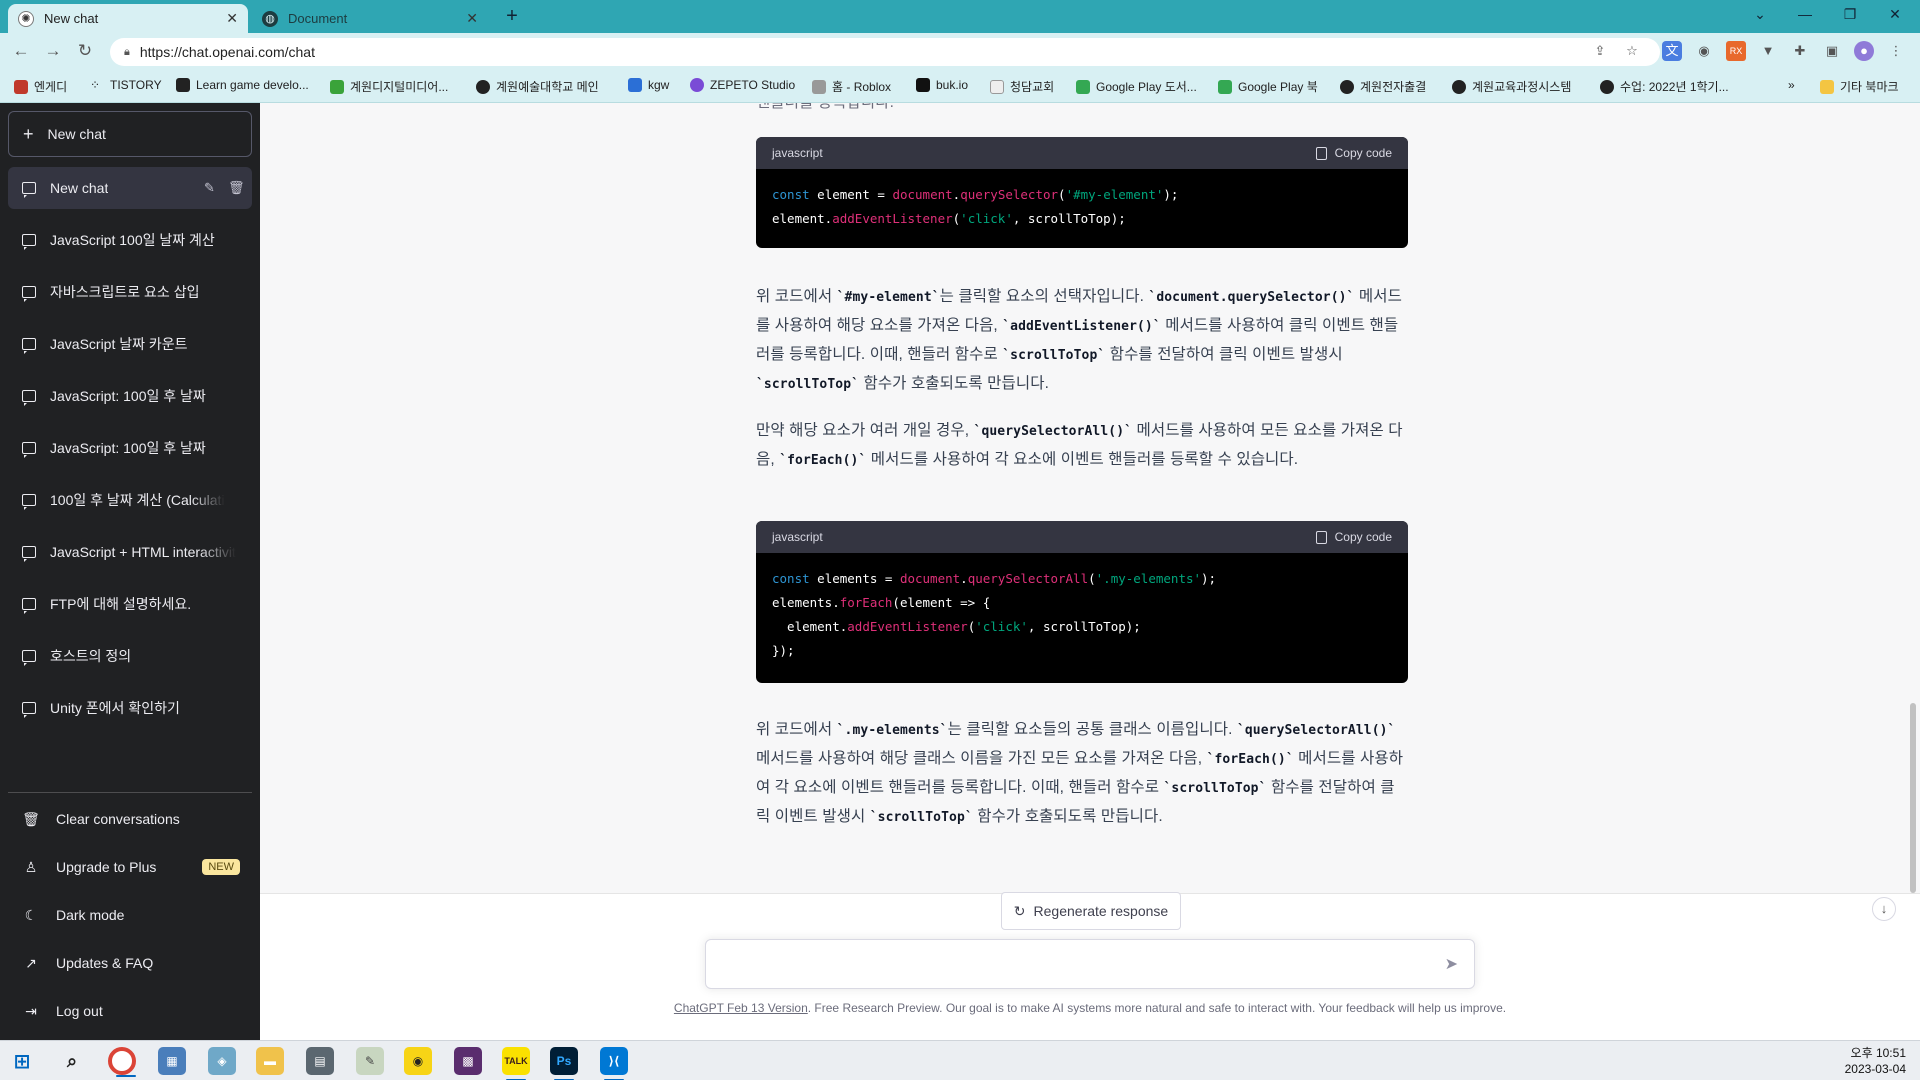 Image resolution: width=1920 pixels, height=1080 pixels. Describe the element at coordinates (1832, 51) in the screenshot. I see `side-panel-icon: ▣` at that location.